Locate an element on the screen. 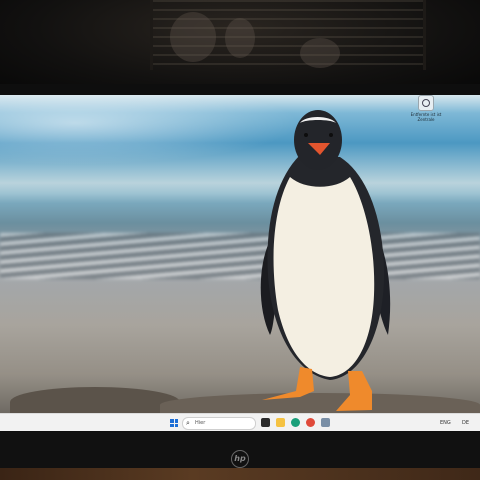 This screenshot has width=480, height=480. tray-locale: DE is located at coordinates (465, 423).